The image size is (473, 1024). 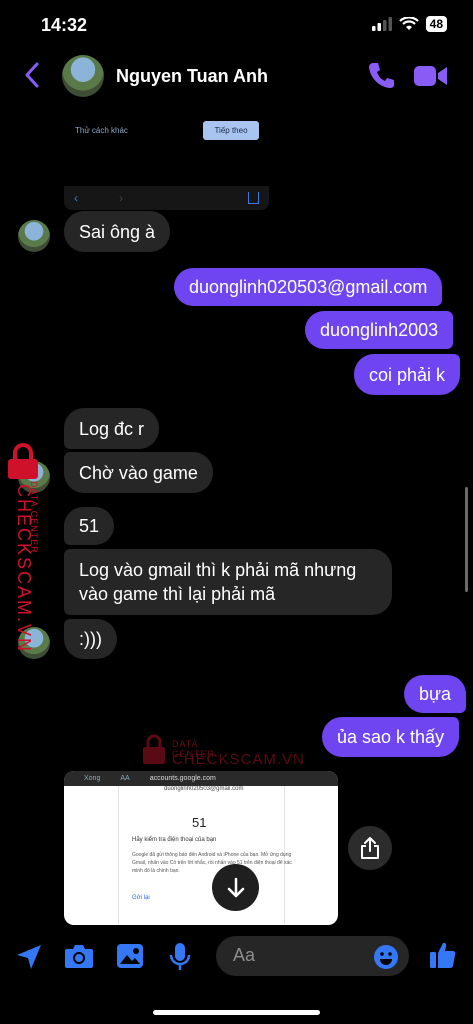 I want to click on watermark-text: CHECKSCAM.VN, so click(x=238, y=759).